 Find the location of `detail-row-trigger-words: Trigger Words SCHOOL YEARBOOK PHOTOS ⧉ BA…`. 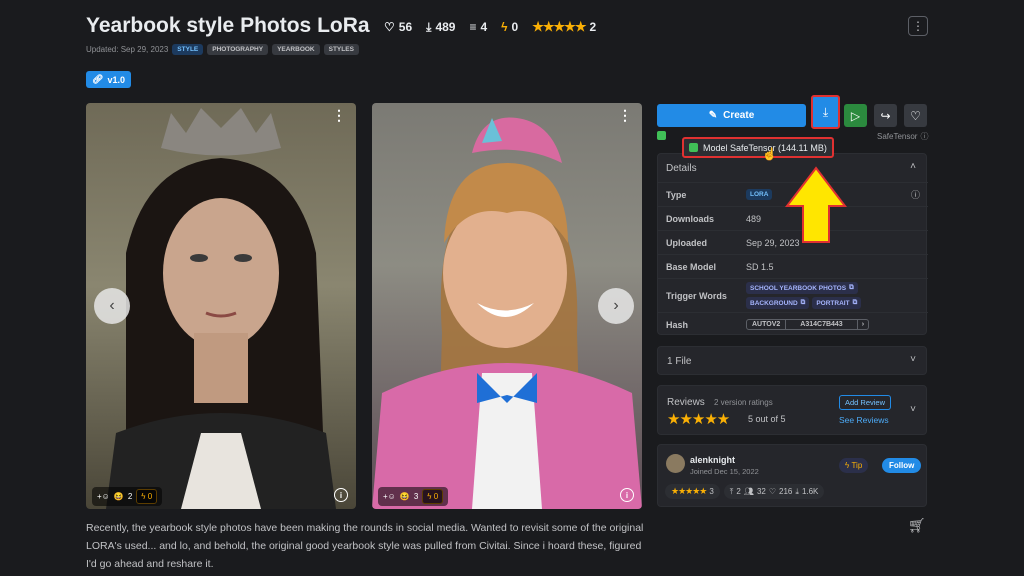

detail-row-trigger-words: Trigger Words SCHOOL YEARBOOK PHOTOS ⧉ BA… is located at coordinates (793, 295).